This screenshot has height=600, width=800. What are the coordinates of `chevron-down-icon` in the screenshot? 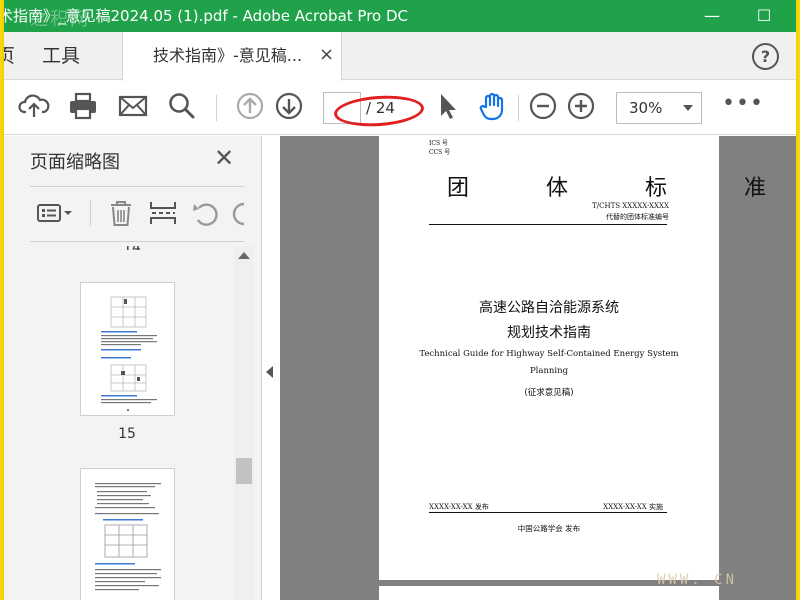 It's located at (688, 108).